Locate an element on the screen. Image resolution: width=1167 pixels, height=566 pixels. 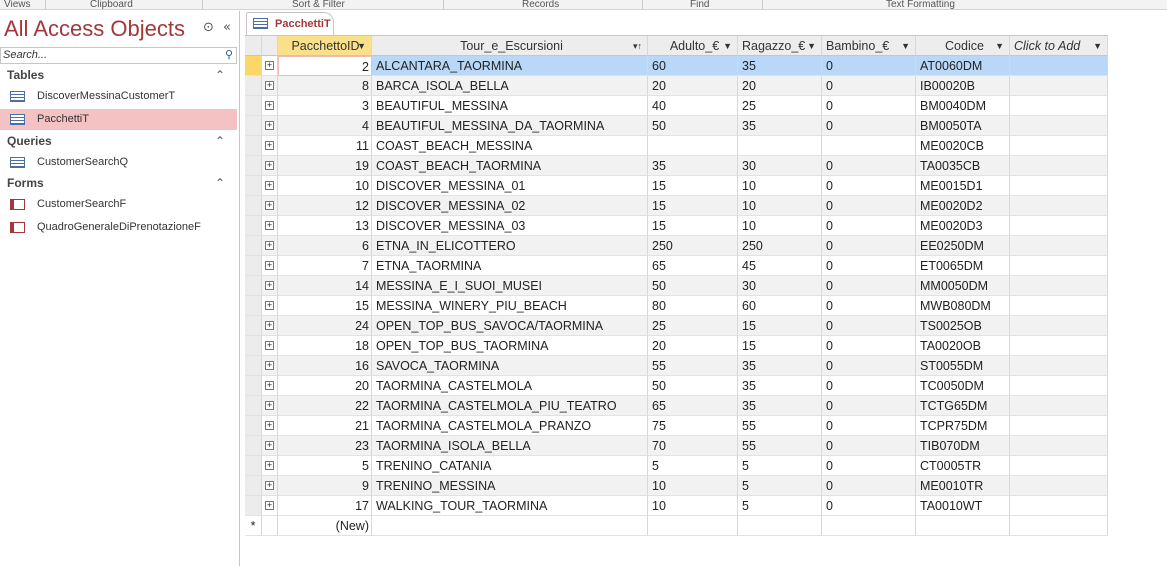
column-header-adulto: Adulto_€ ▼ is located at coordinates (693, 46).